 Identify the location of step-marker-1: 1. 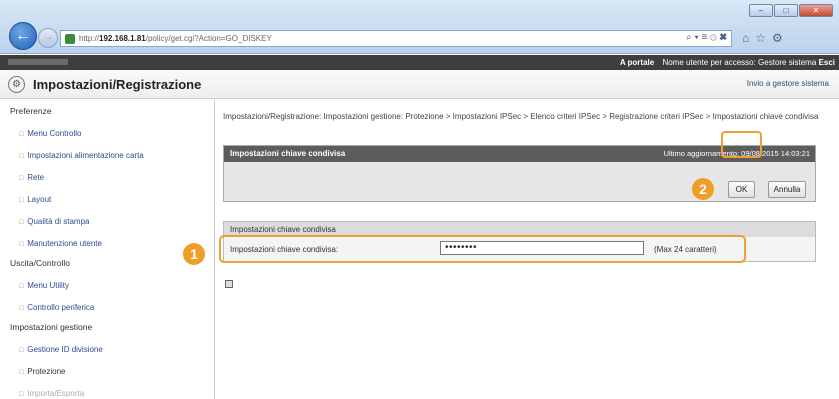
(194, 254).